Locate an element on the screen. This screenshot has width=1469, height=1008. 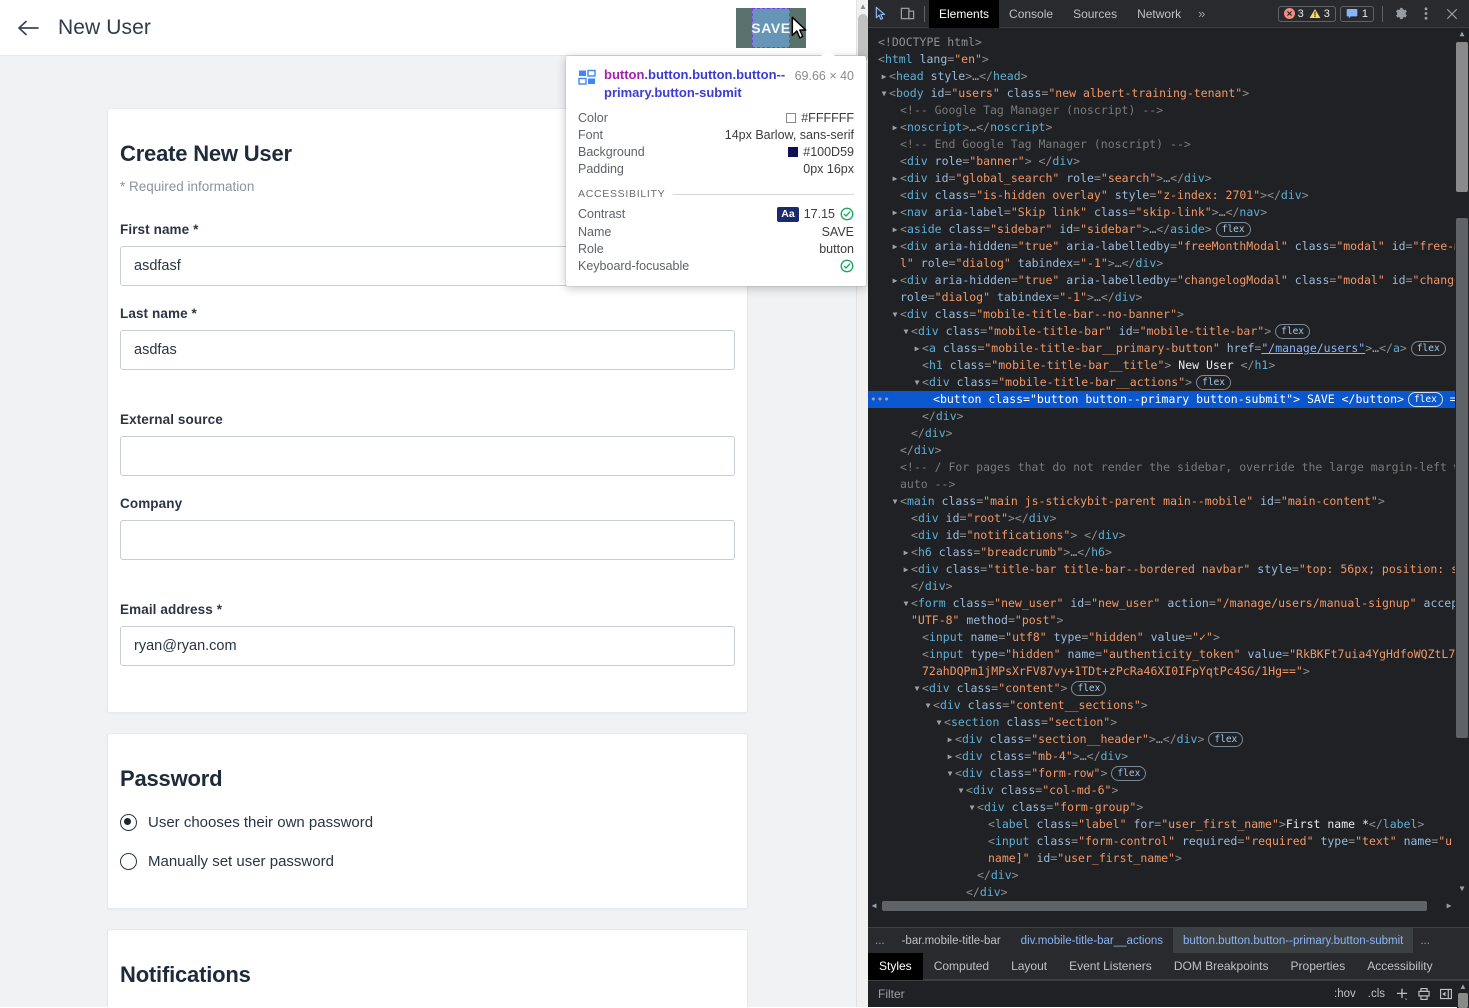
hov-toggle-button: :hov is located at coordinates (1345, 994).